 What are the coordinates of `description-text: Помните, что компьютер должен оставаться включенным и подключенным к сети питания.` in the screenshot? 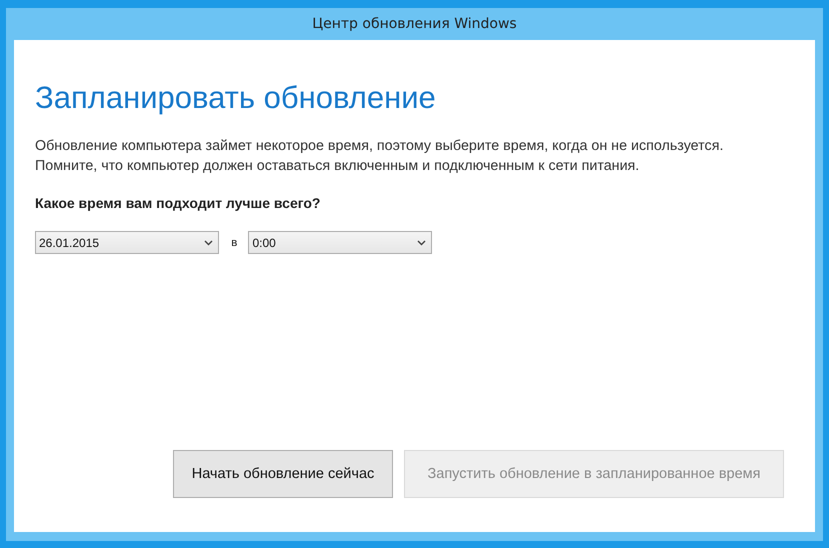 It's located at (337, 166).